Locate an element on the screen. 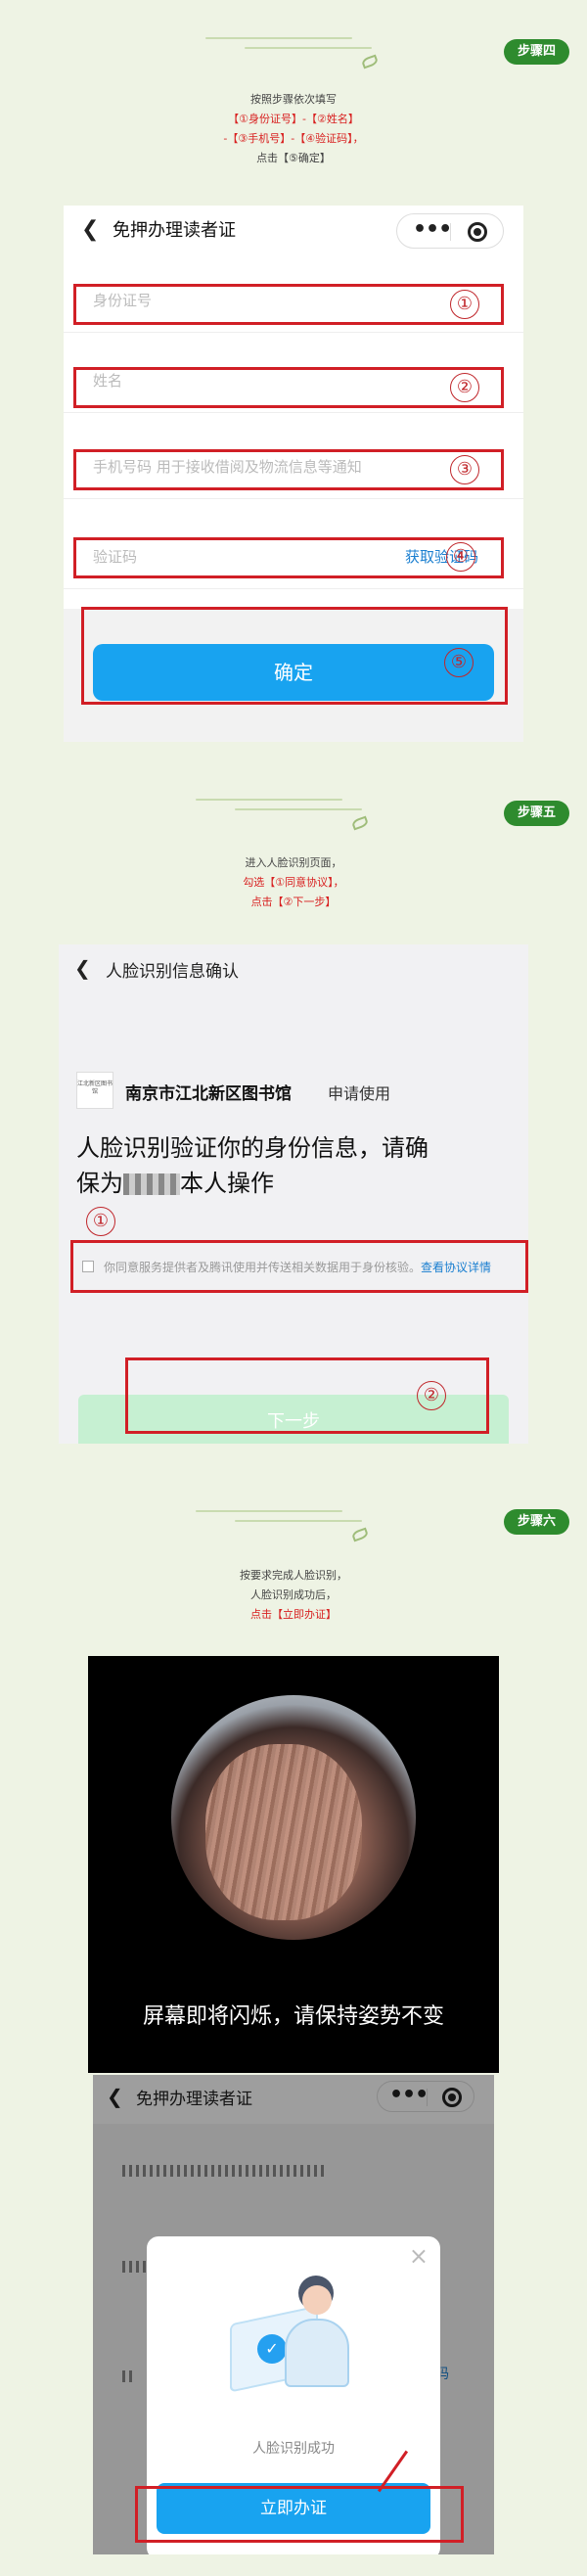 The width and height of the screenshot is (587, 2576). masked-name is located at coordinates (151, 1184).